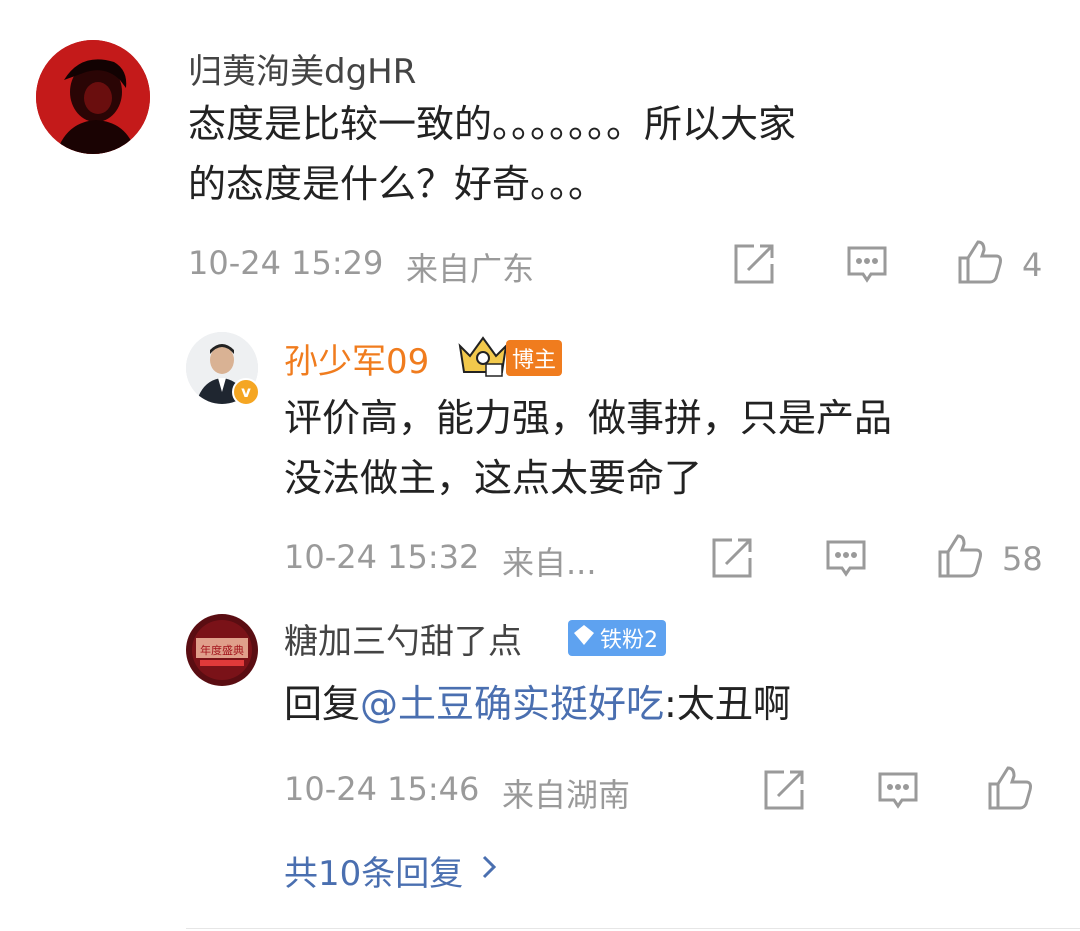 The height and width of the screenshot is (931, 1080). I want to click on reply-prefix: 回复, so click(322, 704).